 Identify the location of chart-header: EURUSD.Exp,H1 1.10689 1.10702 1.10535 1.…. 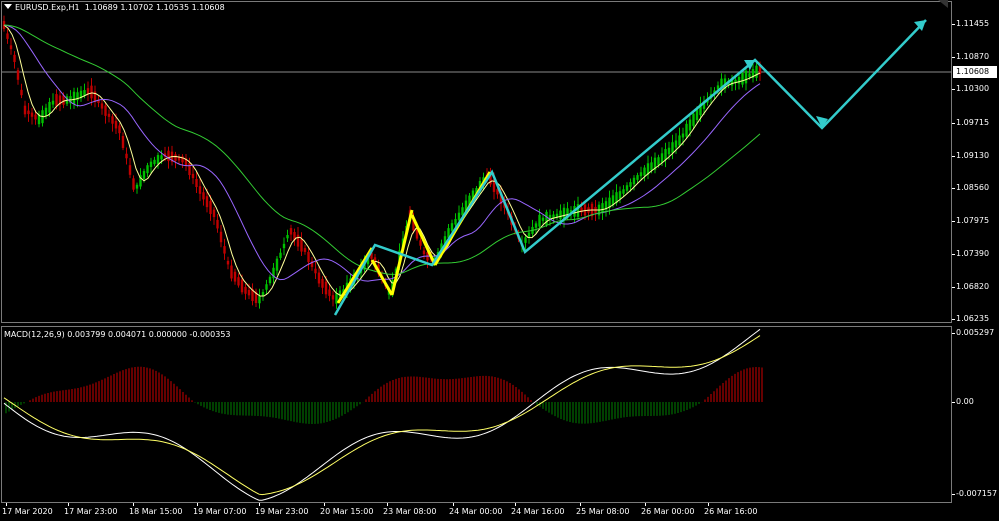
(114, 7).